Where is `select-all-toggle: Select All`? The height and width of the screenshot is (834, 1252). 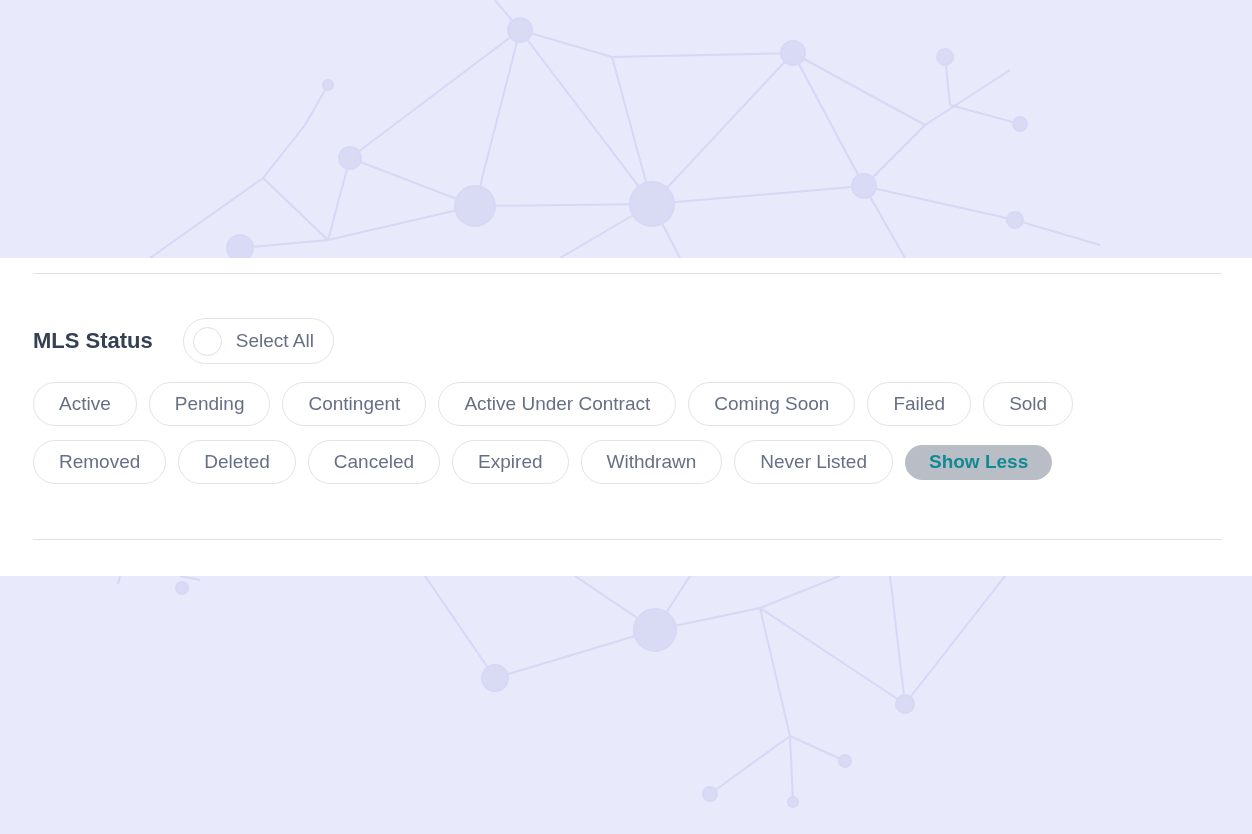
select-all-toggle: Select All is located at coordinates (258, 341).